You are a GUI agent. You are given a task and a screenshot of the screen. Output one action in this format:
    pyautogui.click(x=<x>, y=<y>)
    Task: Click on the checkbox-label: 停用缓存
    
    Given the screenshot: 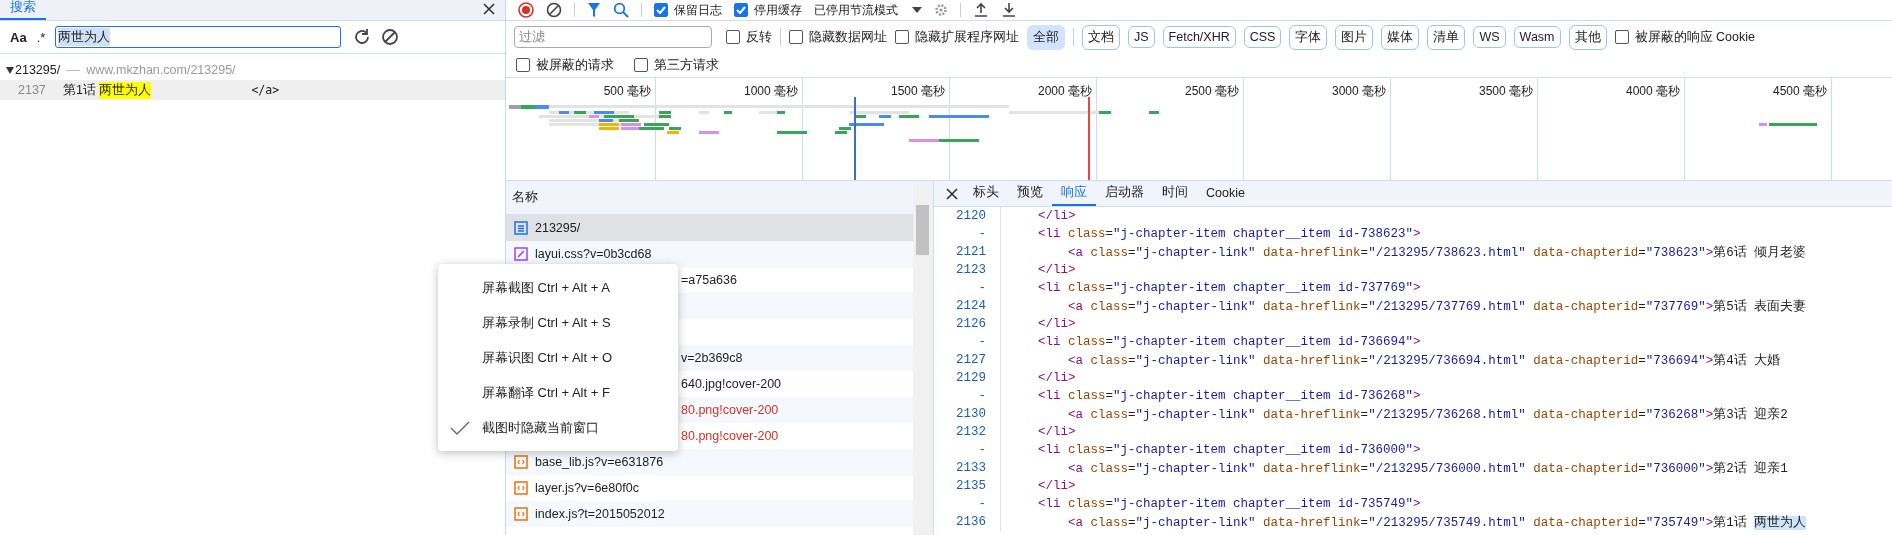 What is the action you would take?
    pyautogui.click(x=778, y=10)
    